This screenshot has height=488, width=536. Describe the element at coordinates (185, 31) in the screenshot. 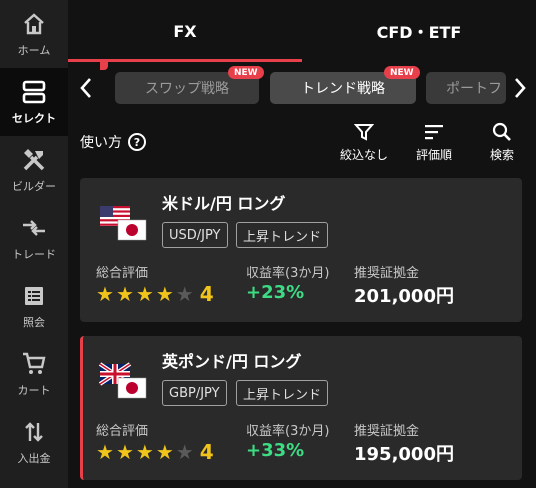

I see `tab-fx: FX` at that location.